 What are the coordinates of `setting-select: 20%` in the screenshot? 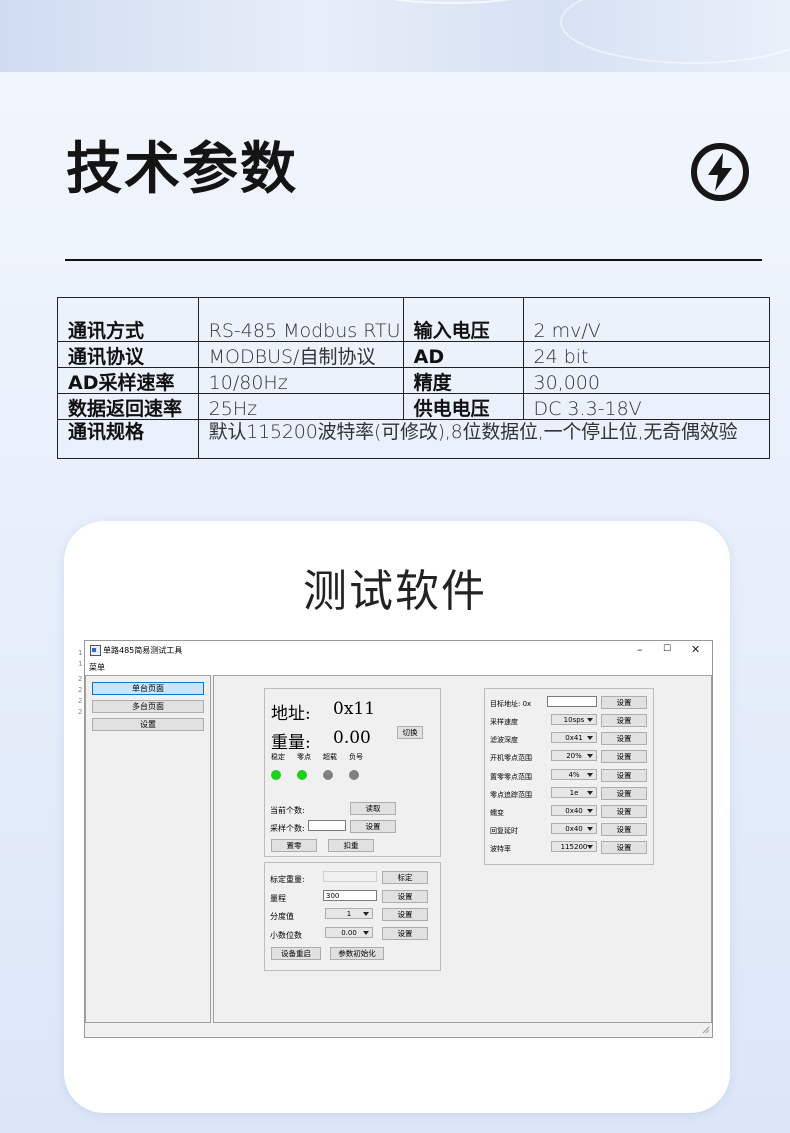 It's located at (574, 756).